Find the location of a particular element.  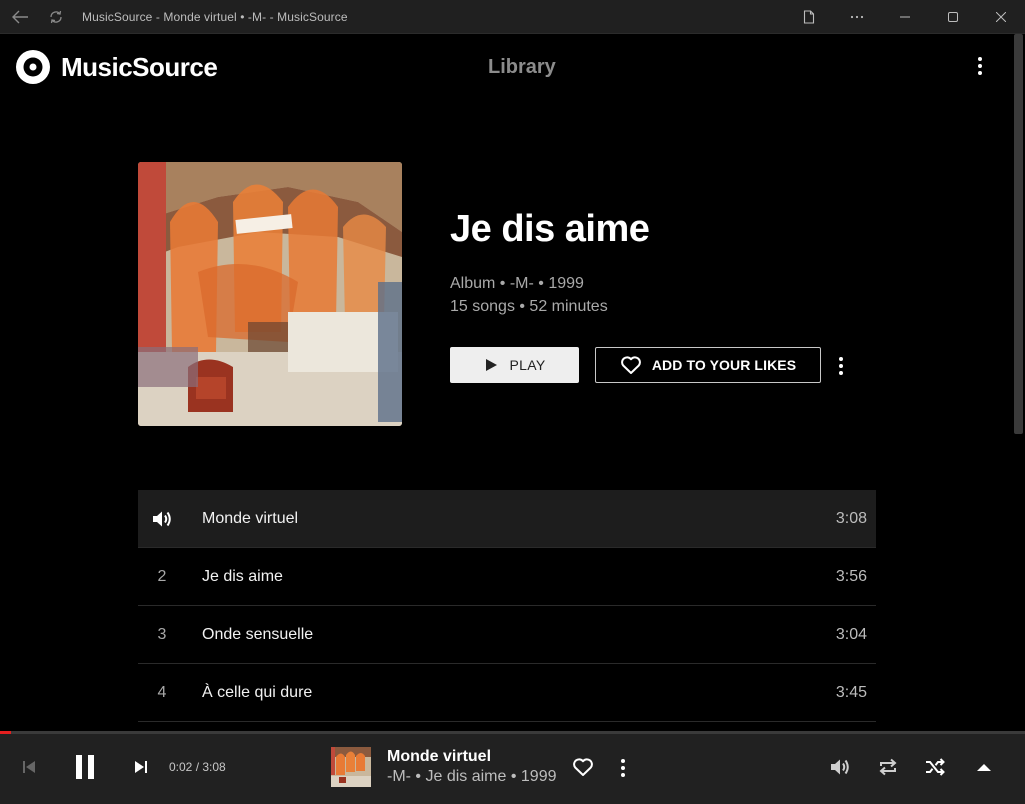

window-more-button is located at coordinates (857, 17).